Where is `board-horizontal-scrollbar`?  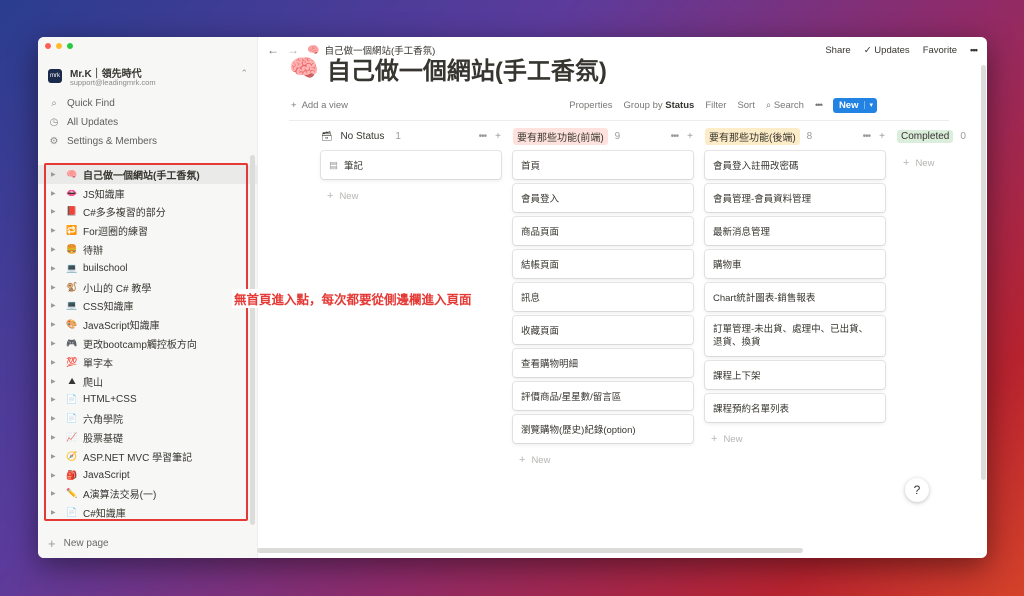
board-horizontal-scrollbar is located at coordinates (530, 550).